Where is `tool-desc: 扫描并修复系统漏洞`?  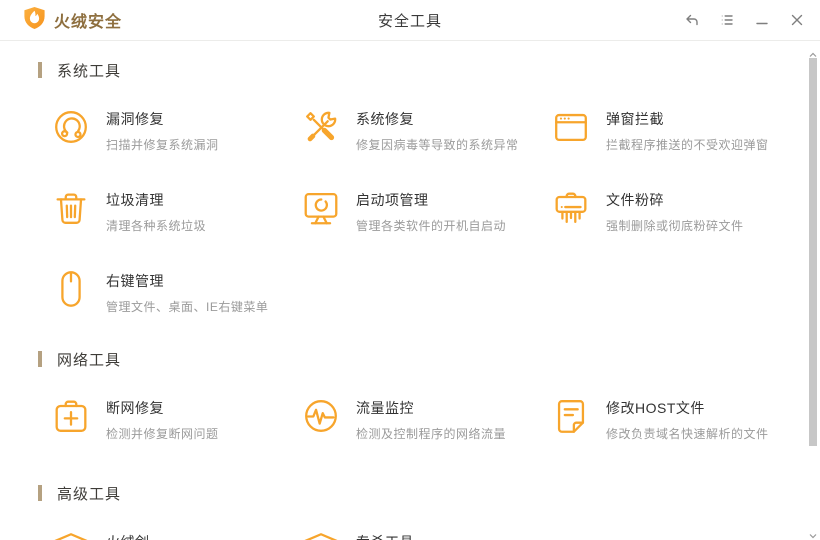 tool-desc: 扫描并修复系统漏洞 is located at coordinates (162, 145).